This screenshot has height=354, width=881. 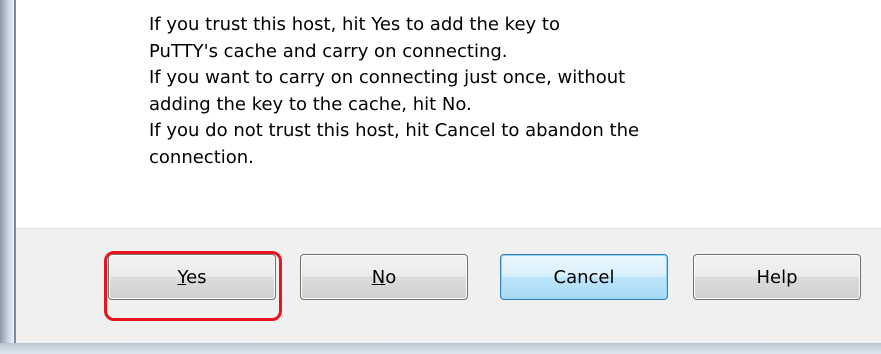 I want to click on cancel-button: Cancel, so click(x=584, y=277).